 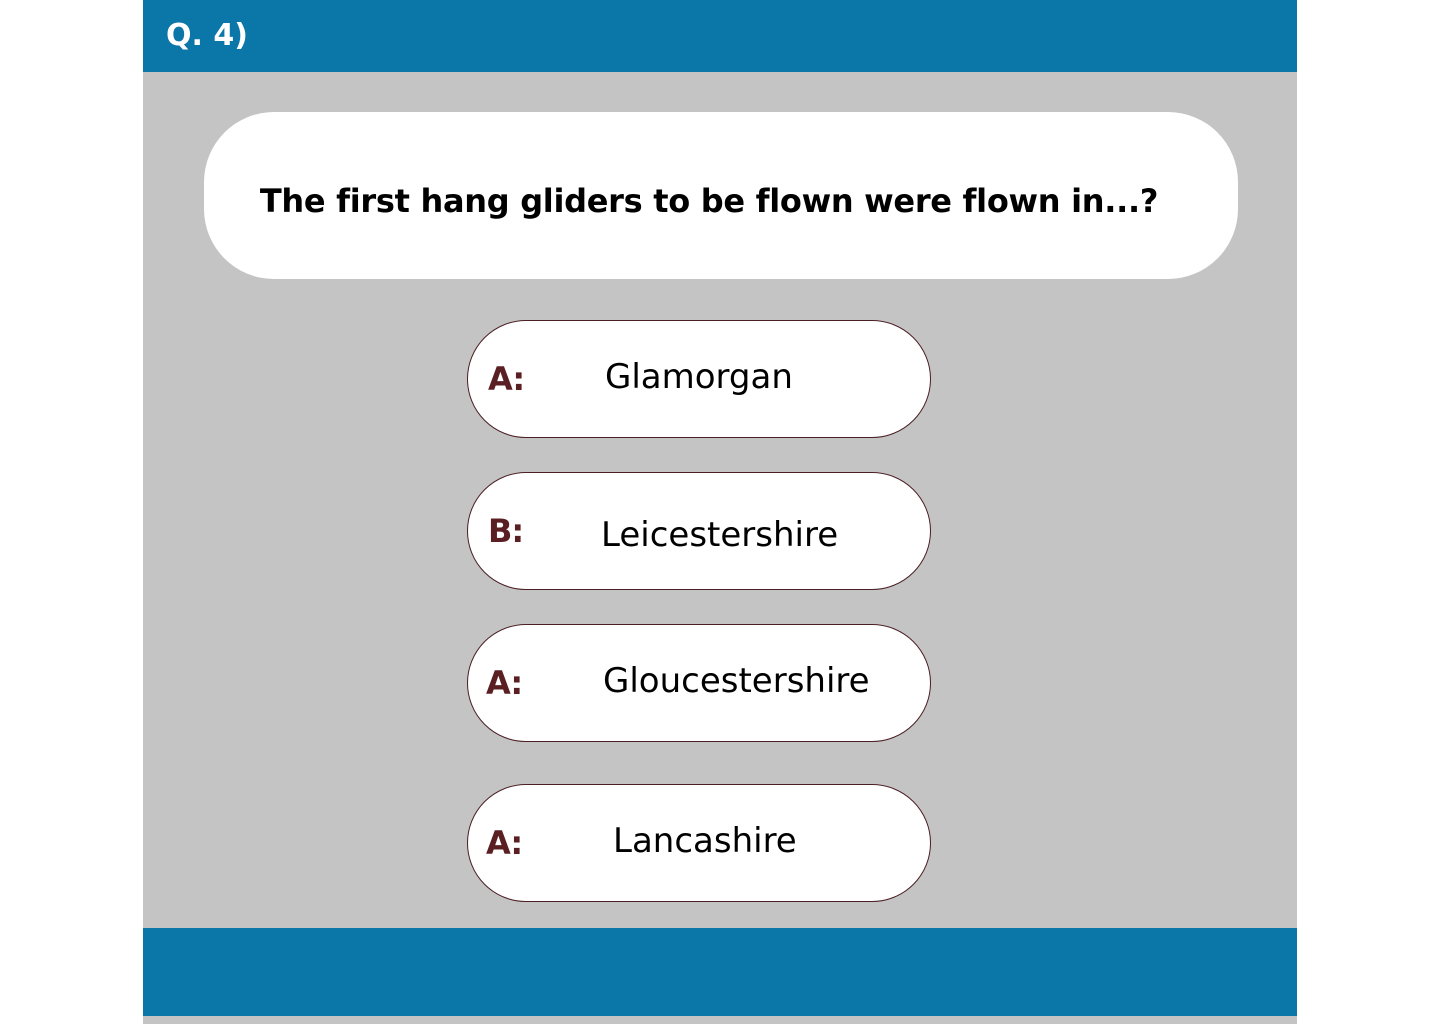 I want to click on answer-option-1: A: Glamorgan, so click(x=699, y=379).